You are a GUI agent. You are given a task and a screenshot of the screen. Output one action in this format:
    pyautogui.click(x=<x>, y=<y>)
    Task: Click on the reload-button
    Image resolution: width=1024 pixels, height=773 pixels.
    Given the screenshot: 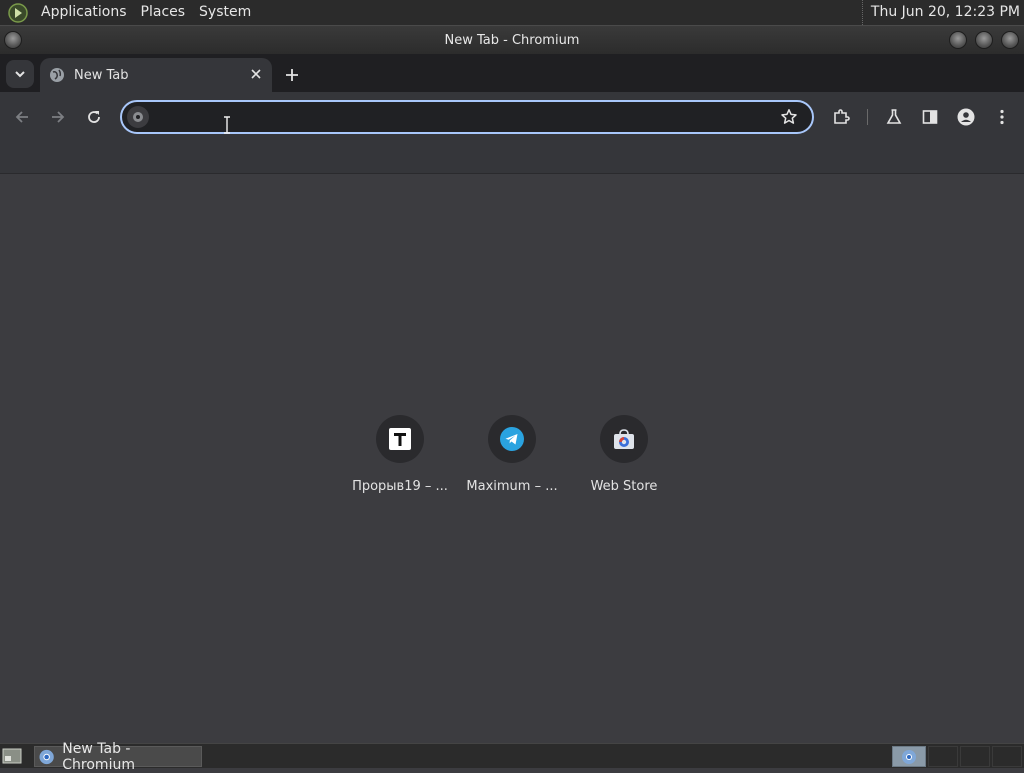 What is the action you would take?
    pyautogui.click(x=94, y=117)
    